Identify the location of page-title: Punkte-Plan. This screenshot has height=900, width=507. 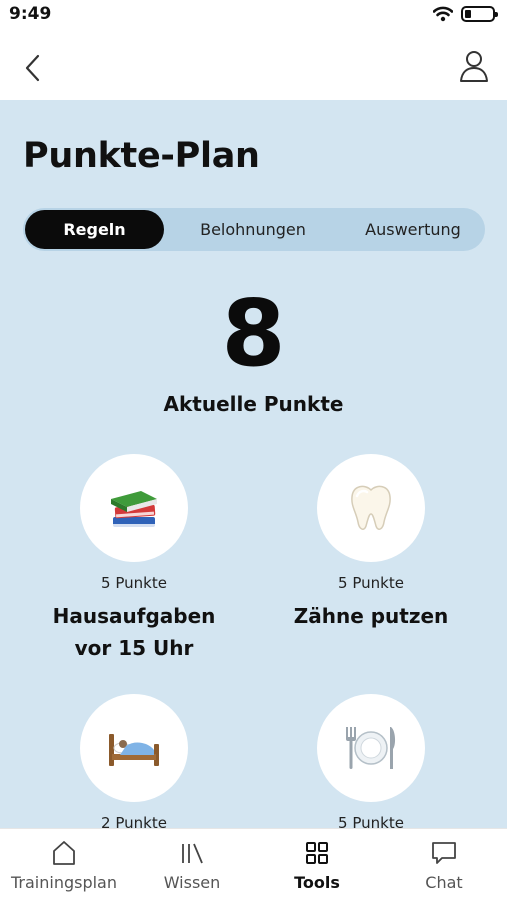
(141, 156).